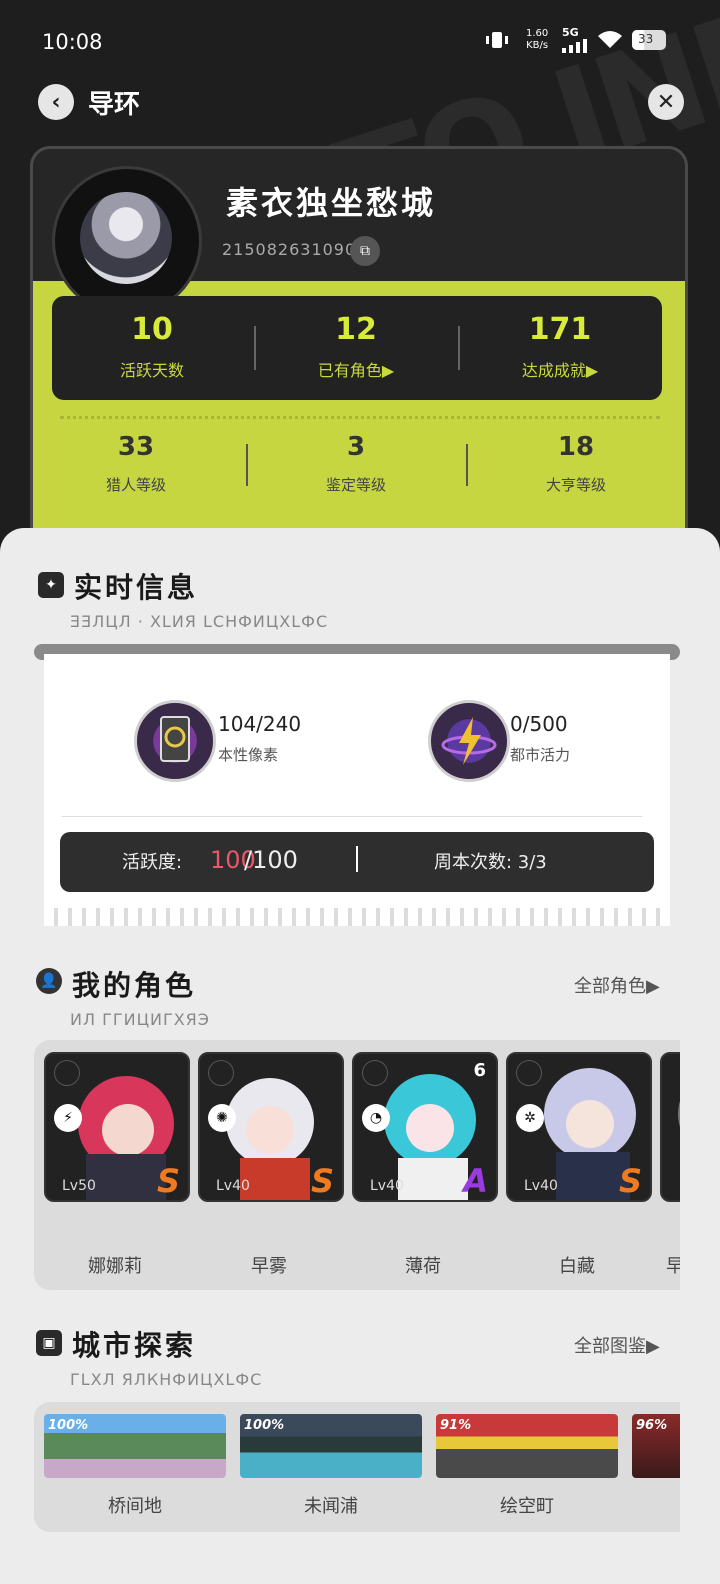 The image size is (720, 1584). Describe the element at coordinates (490, 862) in the screenshot. I see `weekly-count: 周本次数: 3/3` at that location.